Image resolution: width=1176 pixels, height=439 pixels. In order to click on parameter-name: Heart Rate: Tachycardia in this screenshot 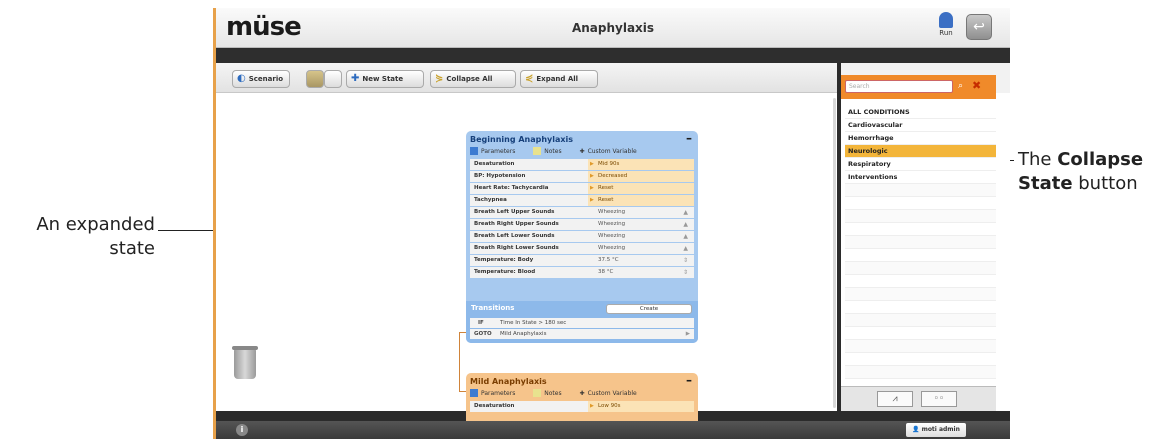, I will do `click(511, 188)`.